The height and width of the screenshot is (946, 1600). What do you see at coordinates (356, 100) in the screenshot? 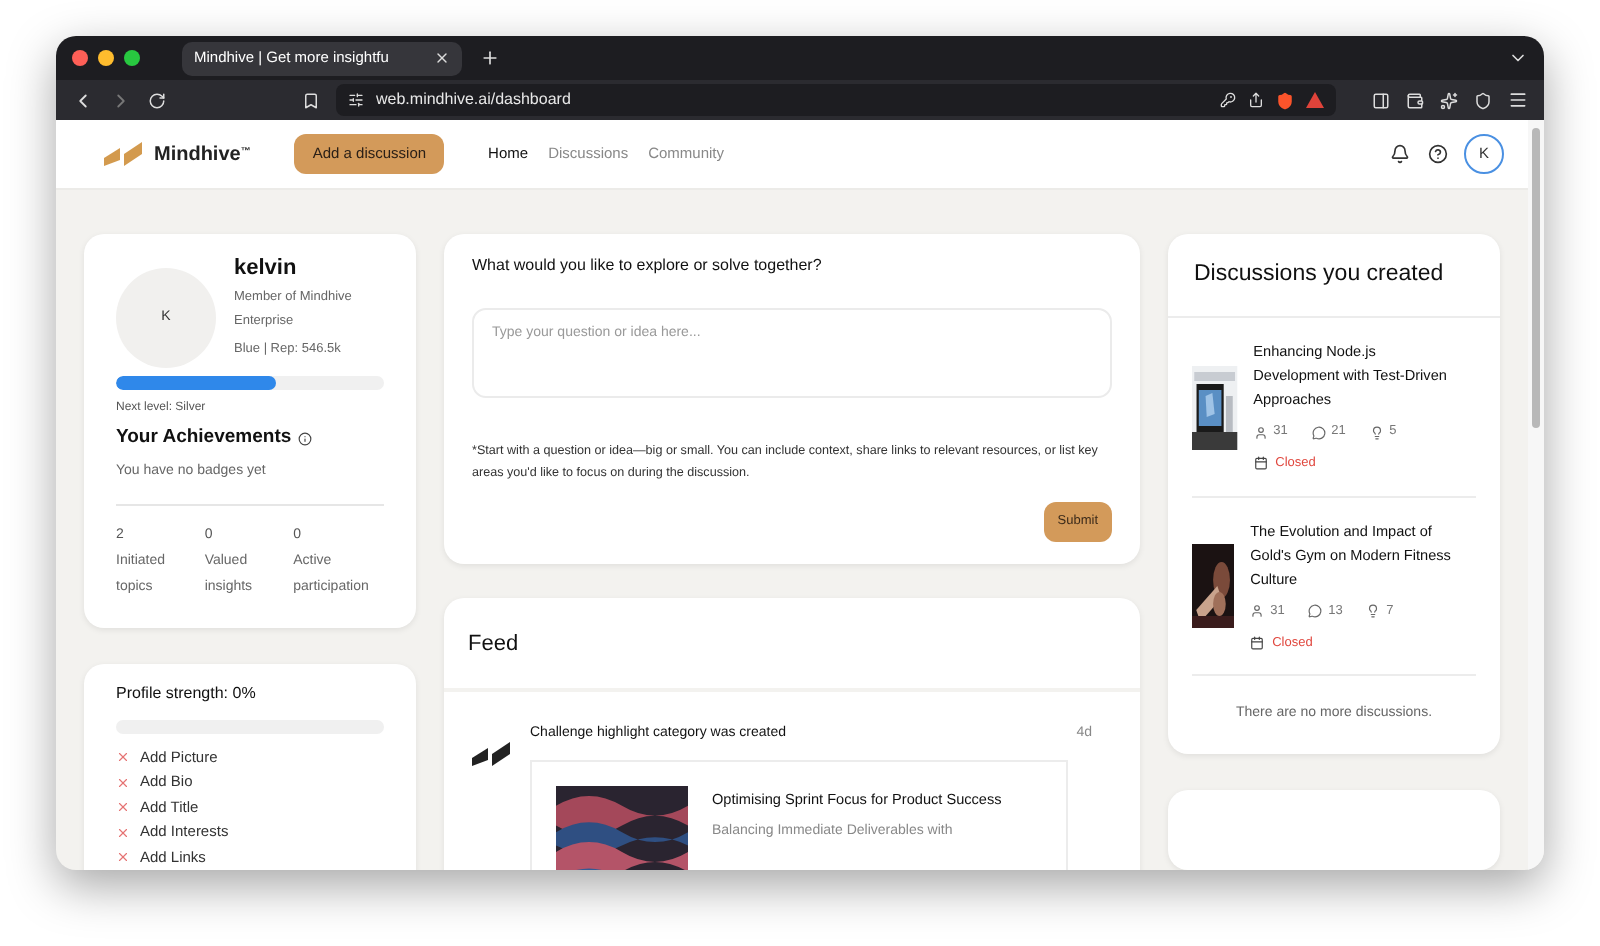
I see `site-settings-icon` at bounding box center [356, 100].